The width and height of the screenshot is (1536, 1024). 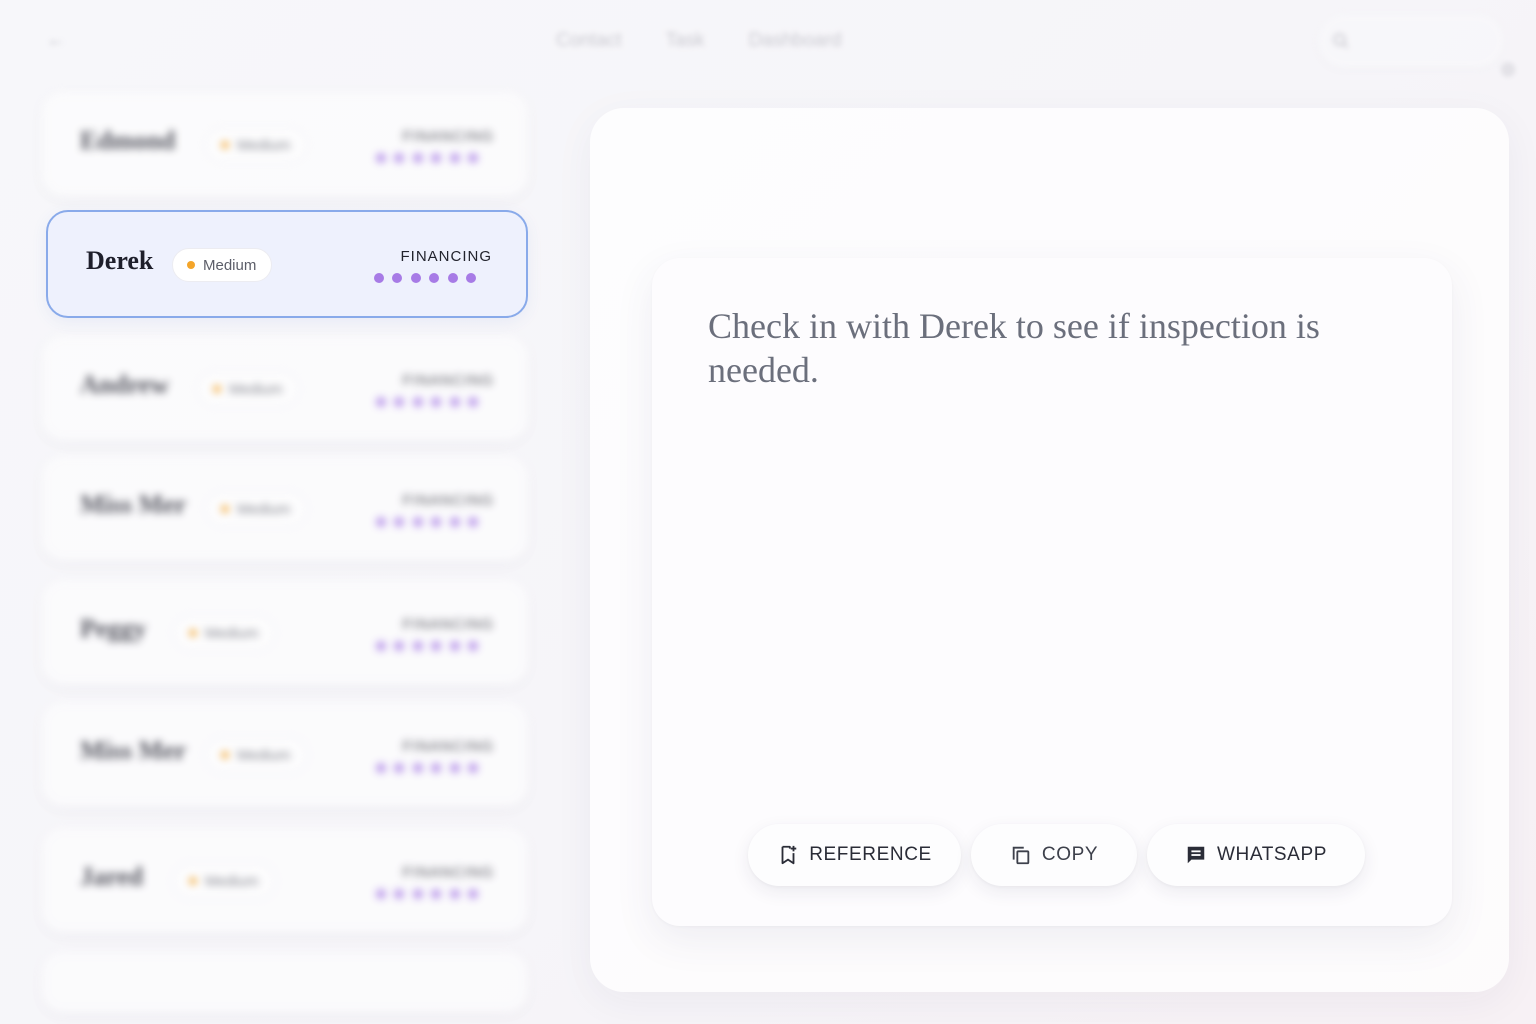 I want to click on lead-card: Peggy Medium FINANCING, so click(x=285, y=632).